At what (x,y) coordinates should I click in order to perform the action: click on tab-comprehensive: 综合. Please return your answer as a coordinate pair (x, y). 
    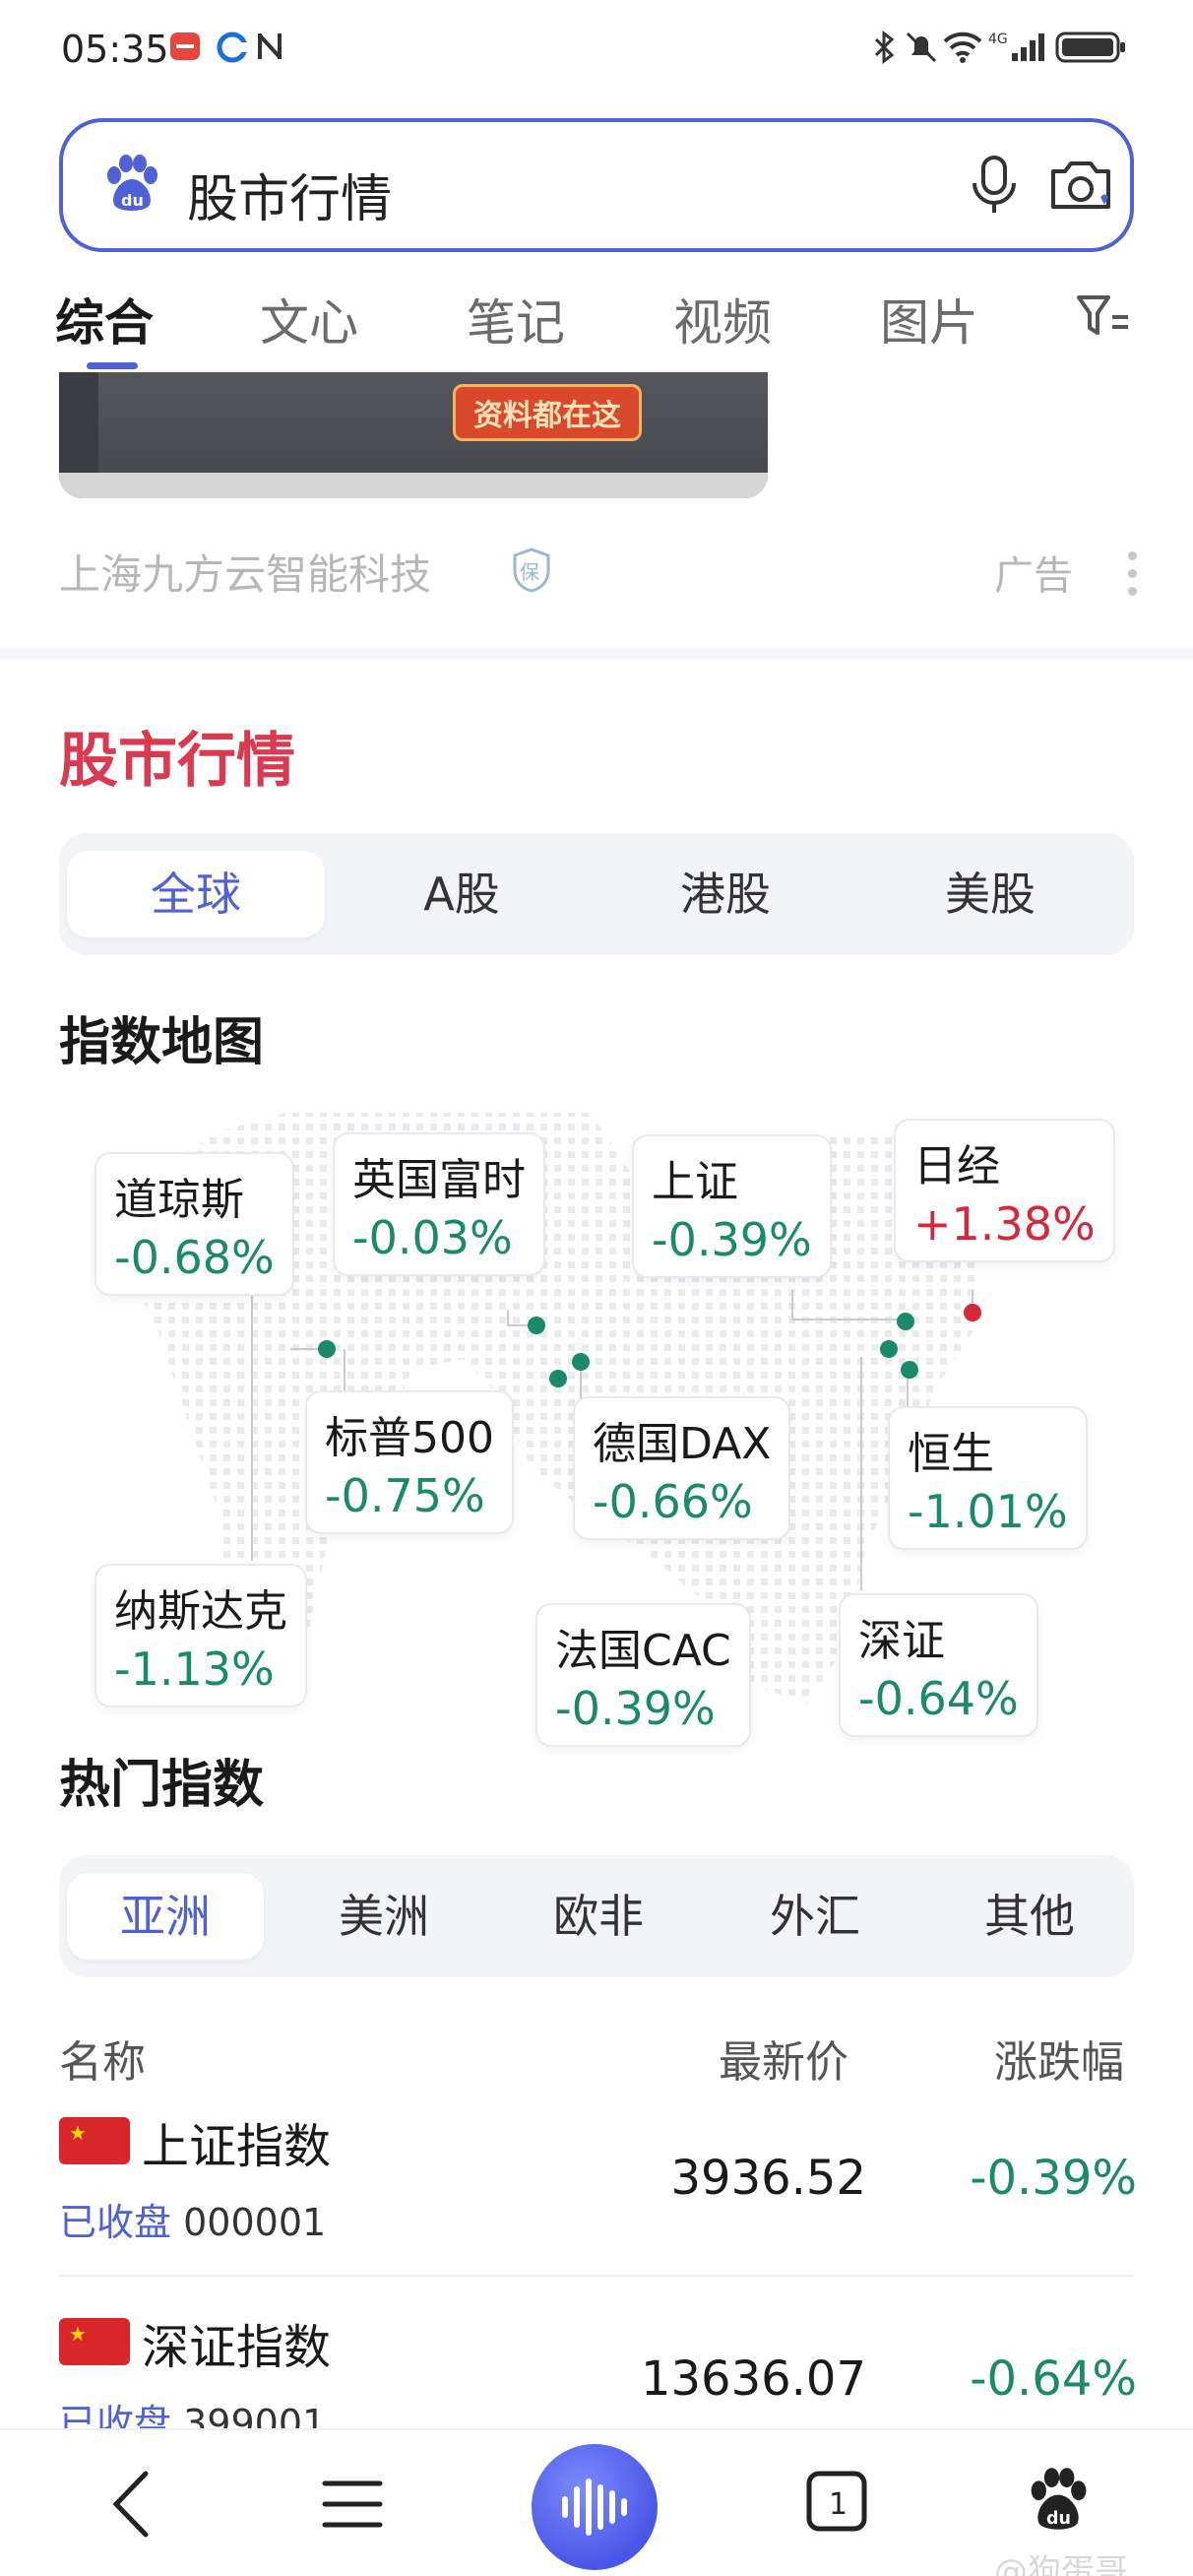
    Looking at the image, I should click on (104, 319).